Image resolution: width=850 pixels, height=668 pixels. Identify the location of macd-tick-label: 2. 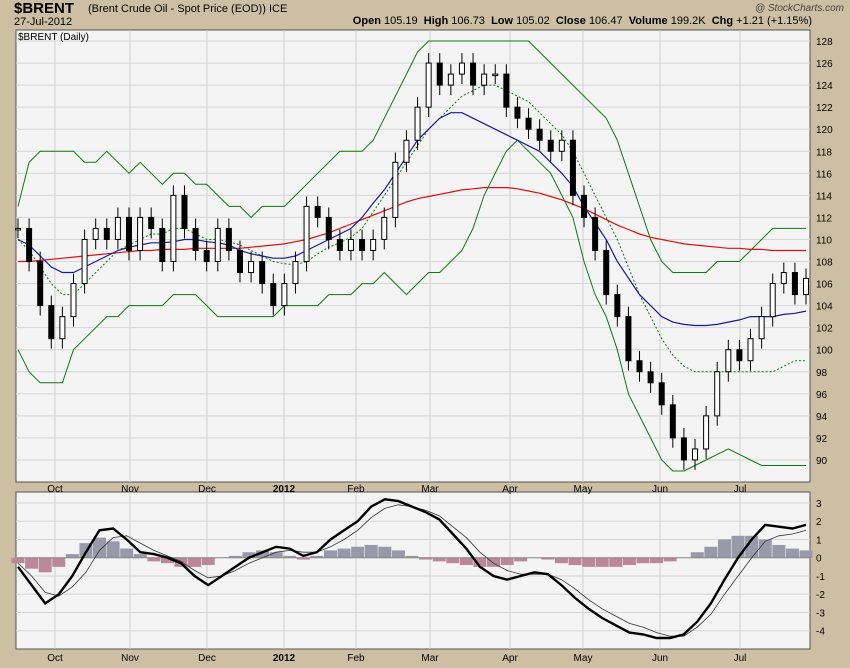
(819, 522).